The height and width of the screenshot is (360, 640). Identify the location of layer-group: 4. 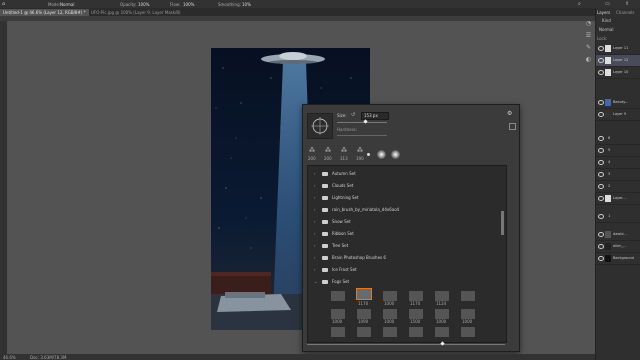
(618, 163).